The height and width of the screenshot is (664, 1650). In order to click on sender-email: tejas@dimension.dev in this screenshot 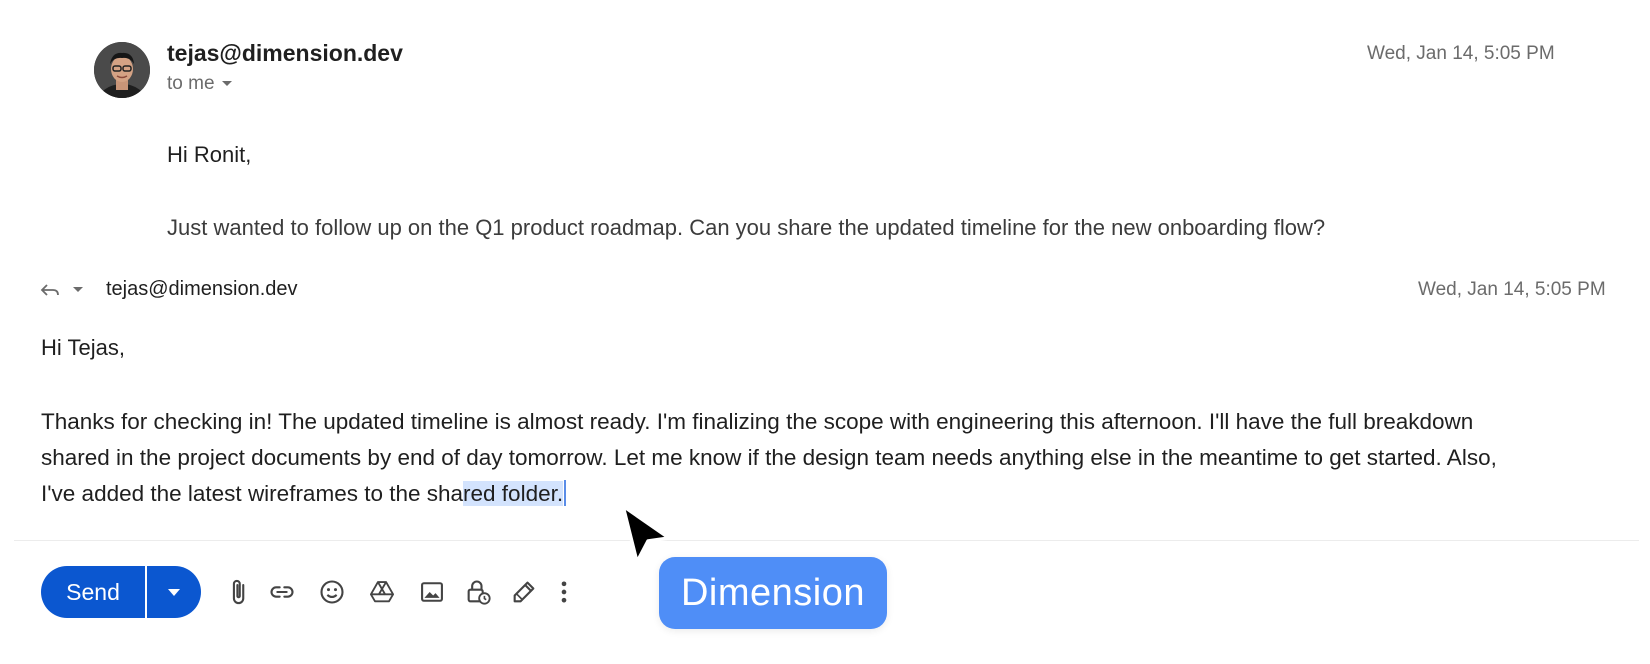, I will do `click(285, 53)`.